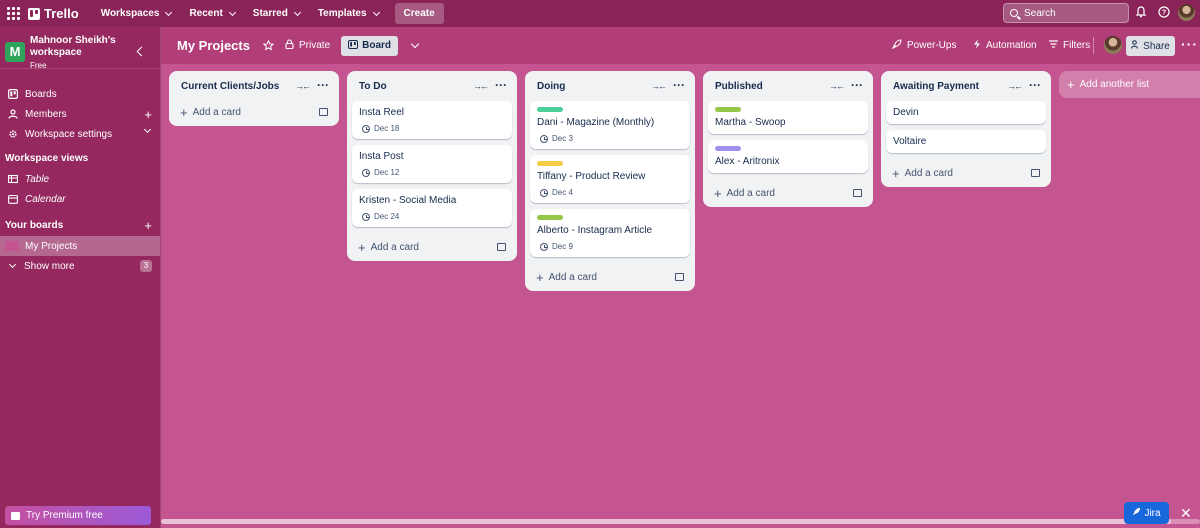  I want to click on due-date-badge: Dec 4, so click(611, 192).